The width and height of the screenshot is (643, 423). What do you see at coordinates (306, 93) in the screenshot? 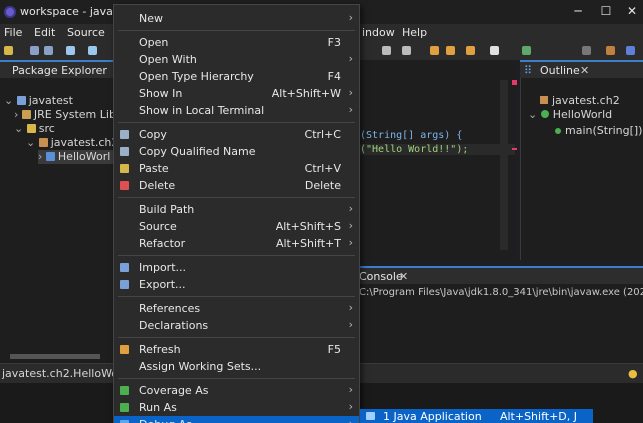
I see `menu-item-shortcut: Alt+Shift+W` at bounding box center [306, 93].